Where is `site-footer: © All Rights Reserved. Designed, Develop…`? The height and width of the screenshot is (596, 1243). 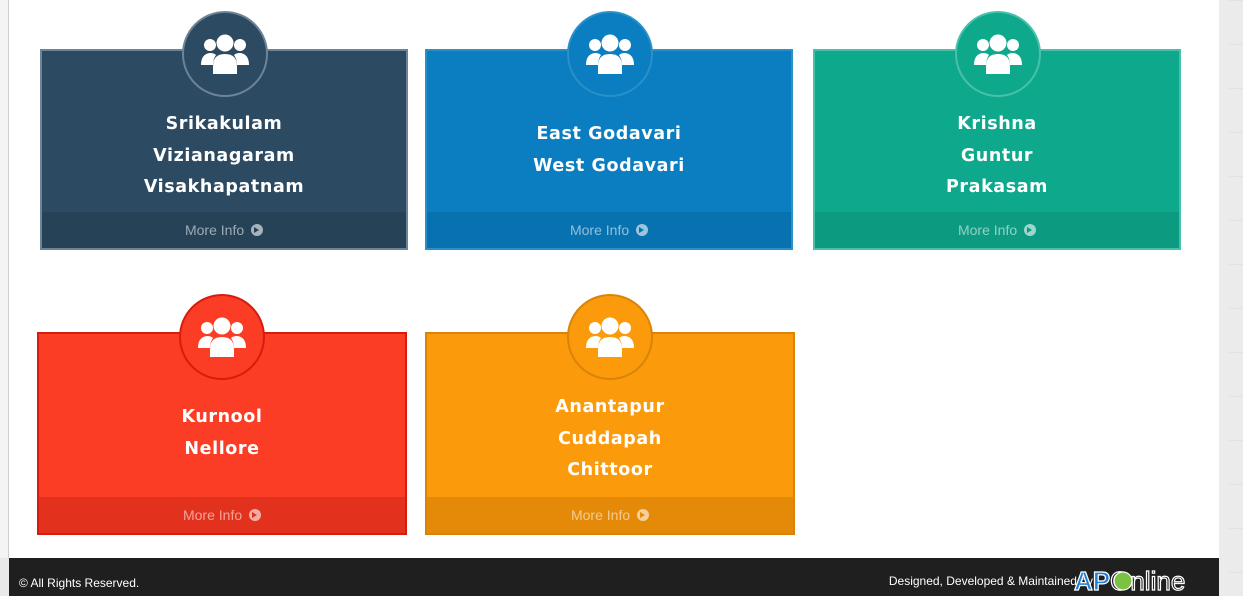 site-footer: © All Rights Reserved. Designed, Develop… is located at coordinates (614, 577).